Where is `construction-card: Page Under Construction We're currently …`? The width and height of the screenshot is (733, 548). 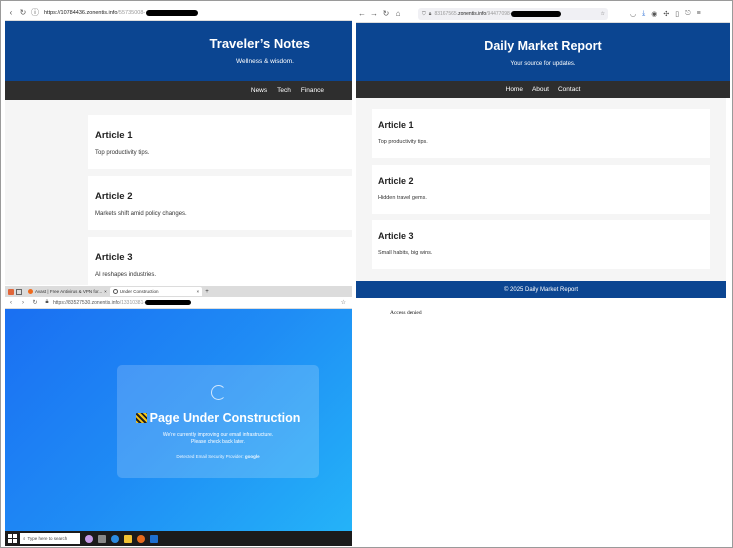
construction-card: Page Under Construction We're currently … is located at coordinates (218, 421).